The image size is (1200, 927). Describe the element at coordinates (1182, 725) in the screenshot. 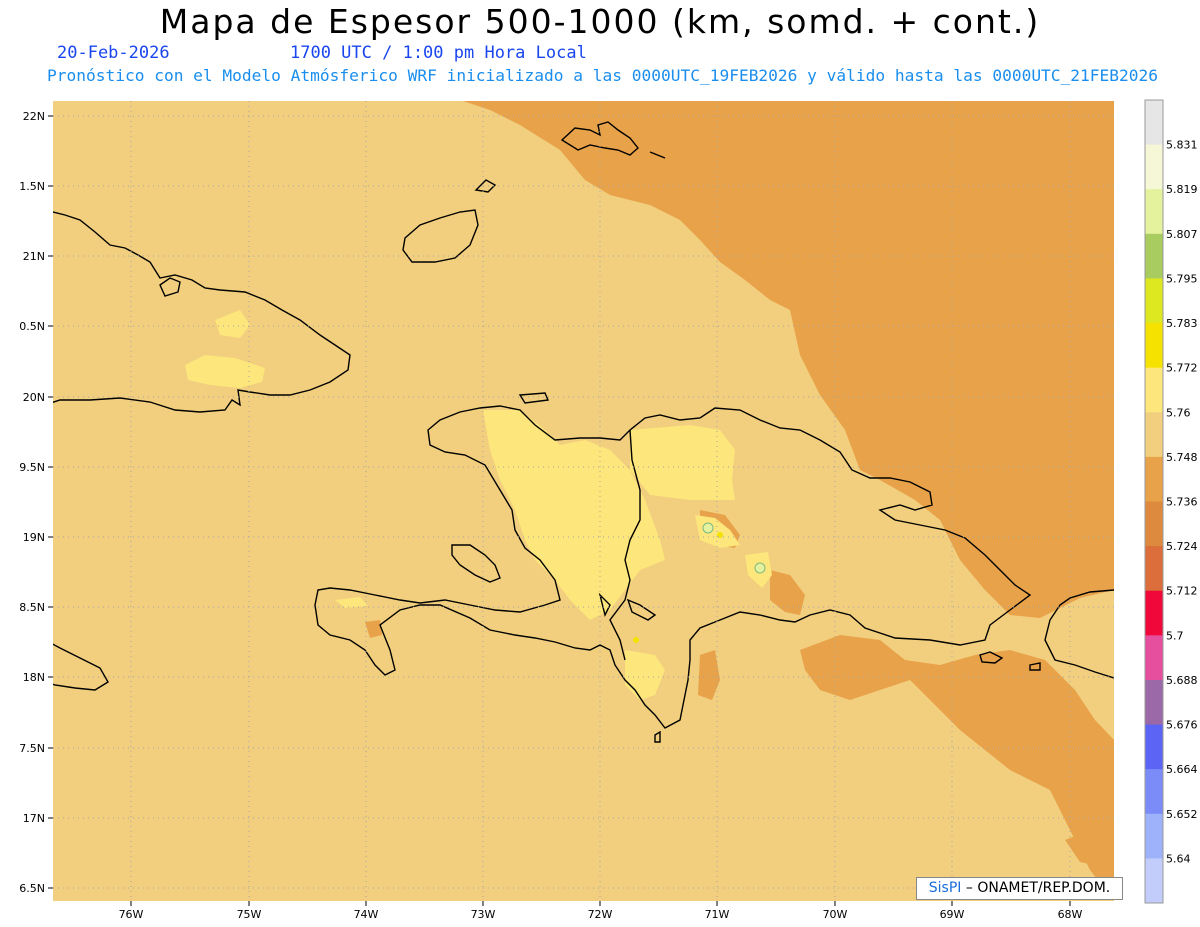

I see `colorbar-level-label: 5.676` at that location.